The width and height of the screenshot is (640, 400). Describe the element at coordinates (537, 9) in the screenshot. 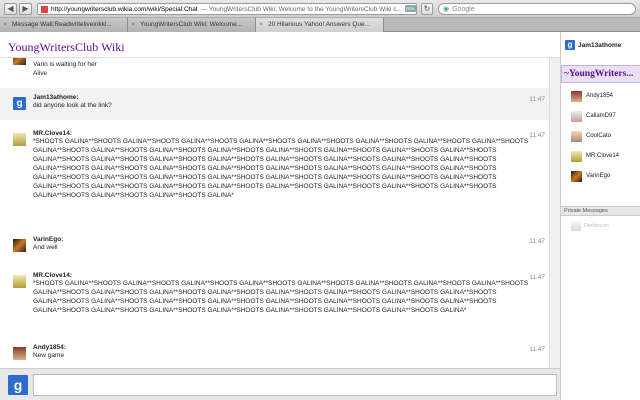

I see `search-field: ◉ Google` at that location.